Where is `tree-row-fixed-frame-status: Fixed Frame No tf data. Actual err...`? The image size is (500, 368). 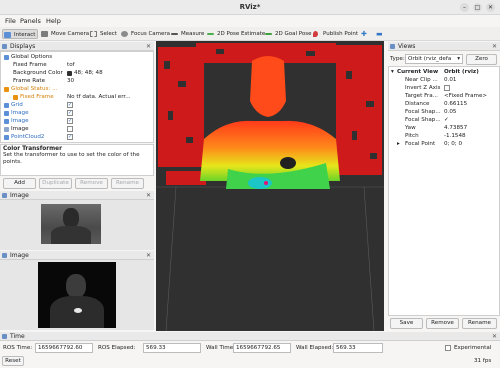
tree-row-fixed-frame-status: Fixed Frame No tf data. Actual err... is located at coordinates (77, 97).